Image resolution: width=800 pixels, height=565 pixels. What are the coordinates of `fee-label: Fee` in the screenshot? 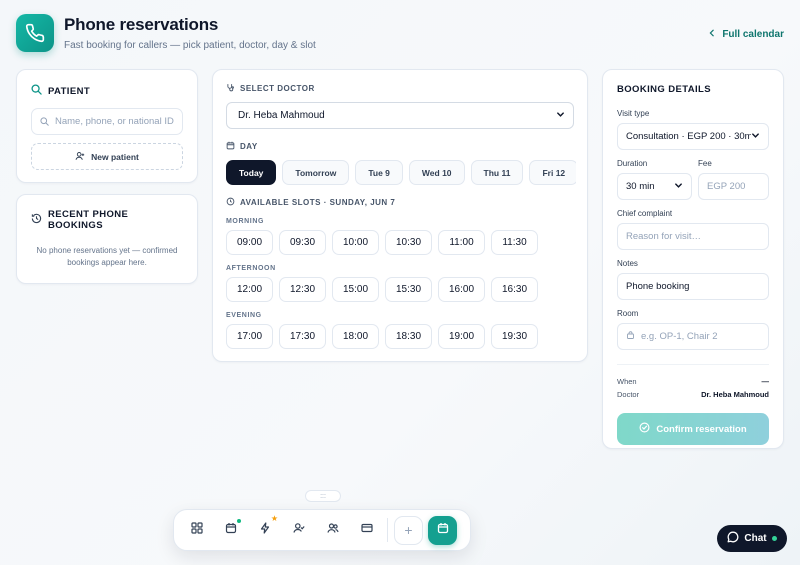 It's located at (705, 163).